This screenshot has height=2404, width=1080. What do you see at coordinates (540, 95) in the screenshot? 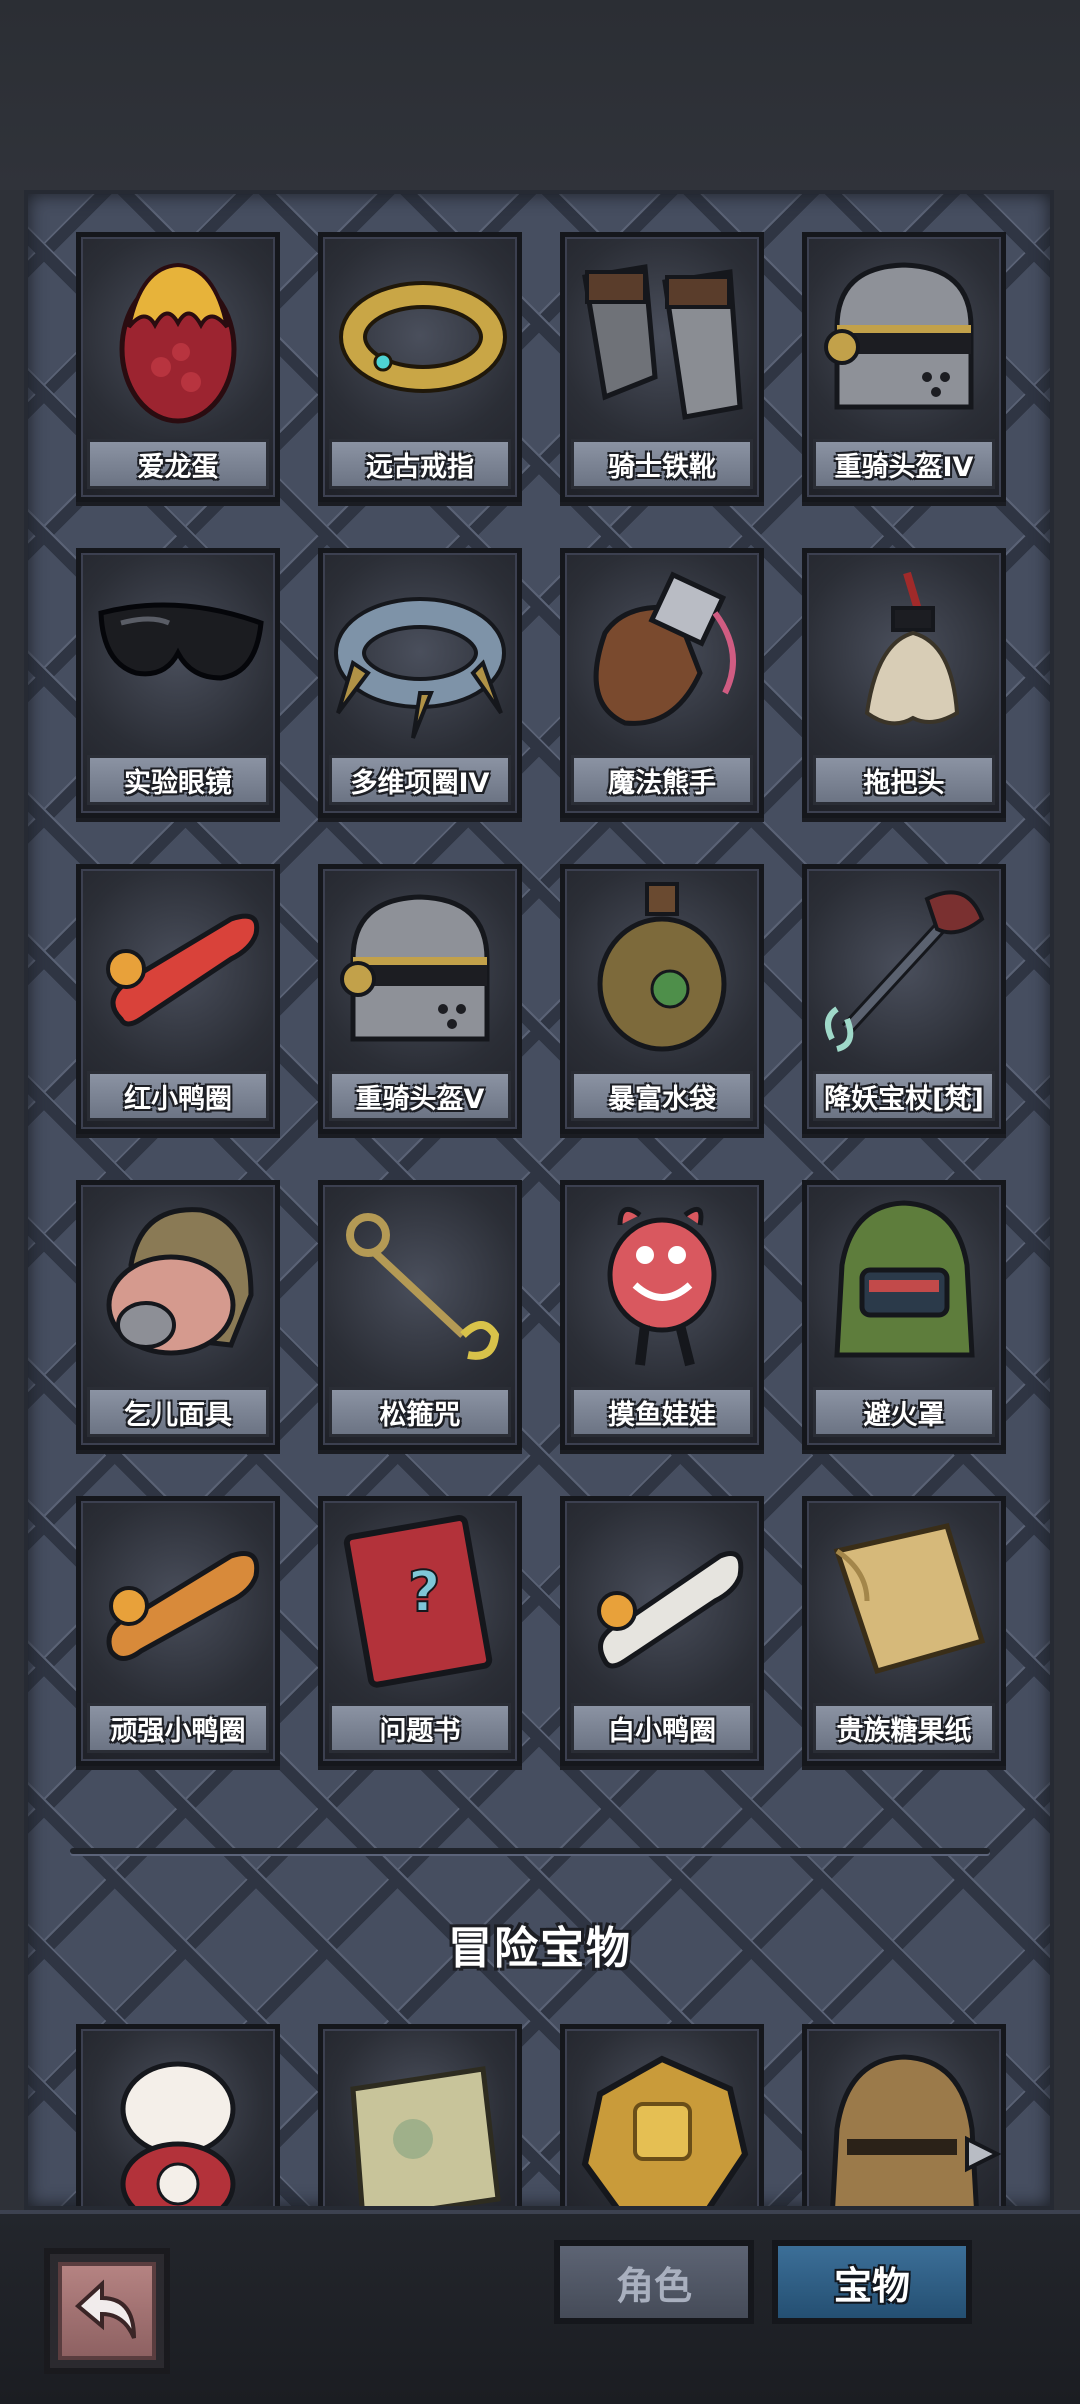
I see `top-bar` at bounding box center [540, 95].